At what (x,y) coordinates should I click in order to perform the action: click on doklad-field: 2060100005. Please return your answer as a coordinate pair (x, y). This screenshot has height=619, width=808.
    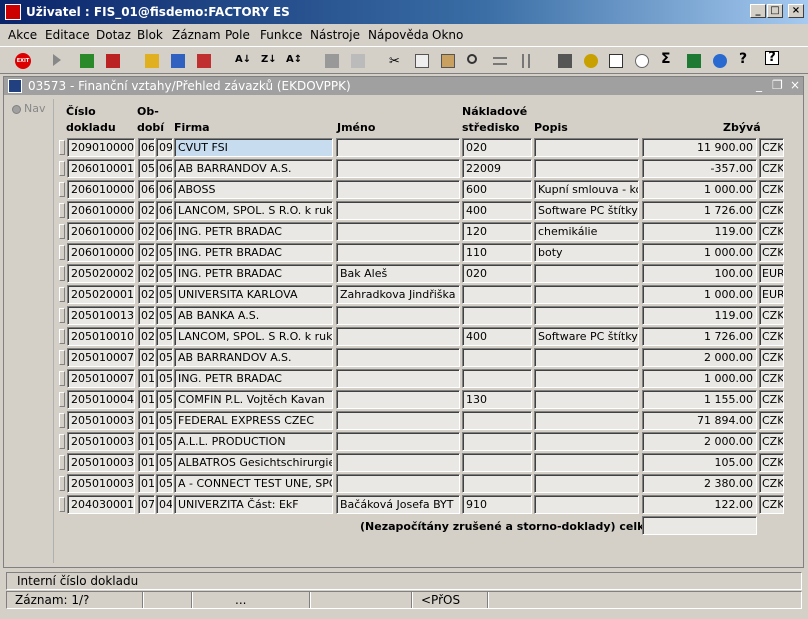
    Looking at the image, I should click on (101, 210).